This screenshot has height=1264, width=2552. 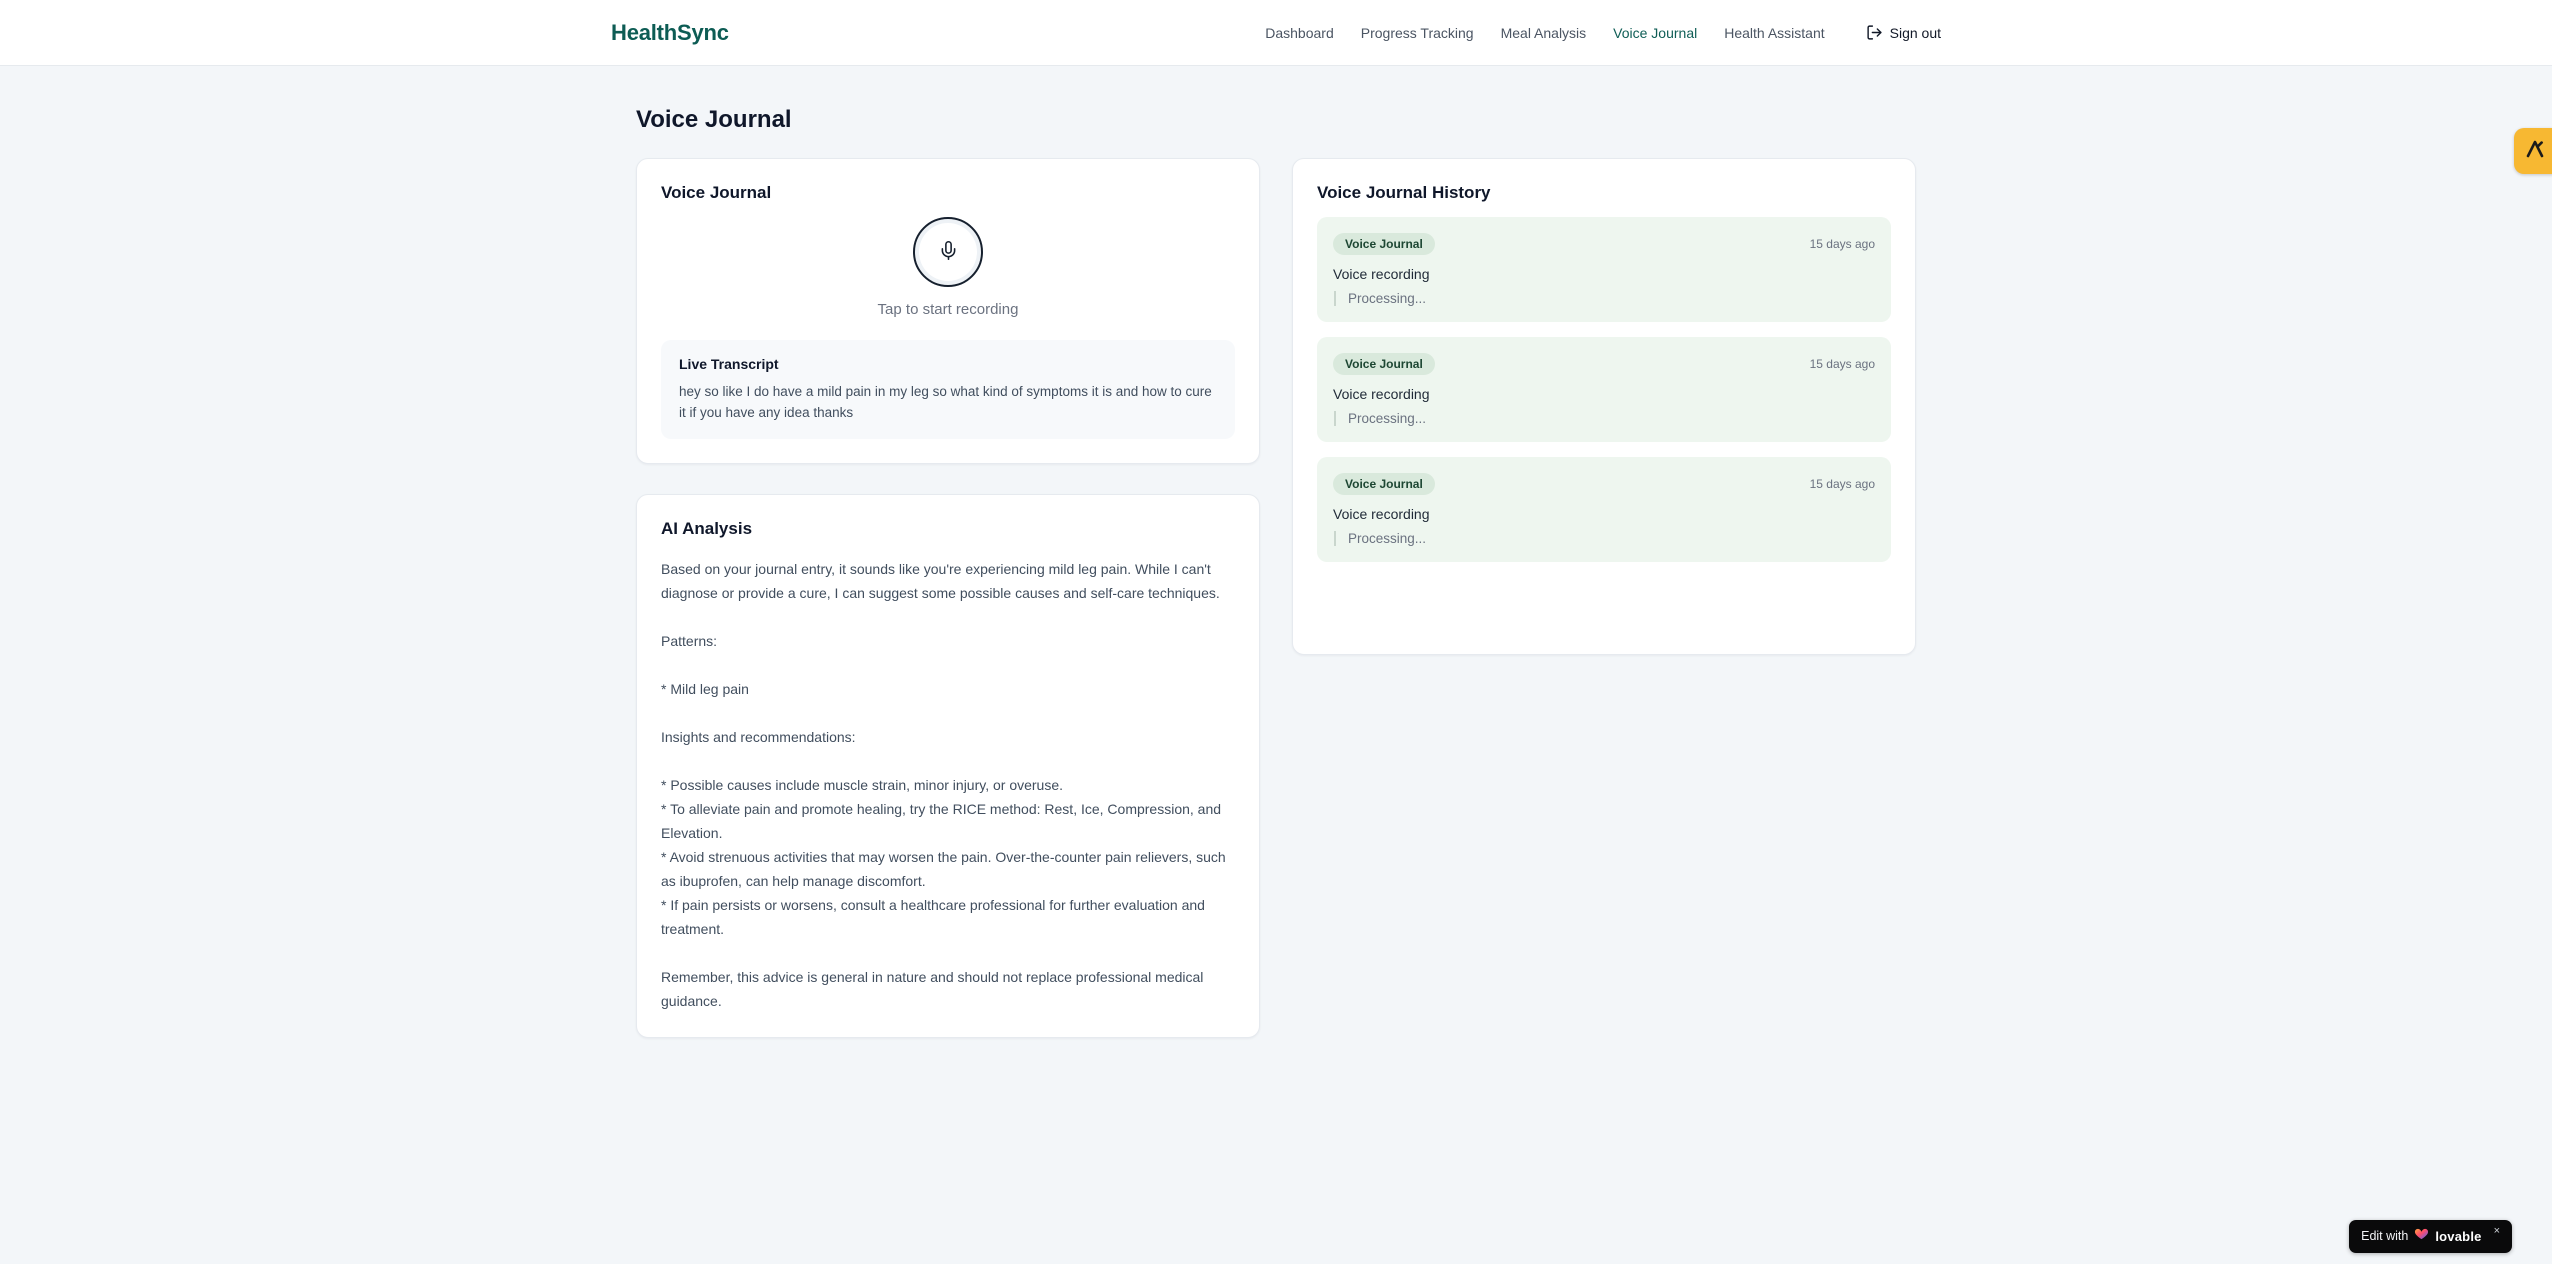 What do you see at coordinates (2497, 1231) in the screenshot?
I see `close-icon: ×` at bounding box center [2497, 1231].